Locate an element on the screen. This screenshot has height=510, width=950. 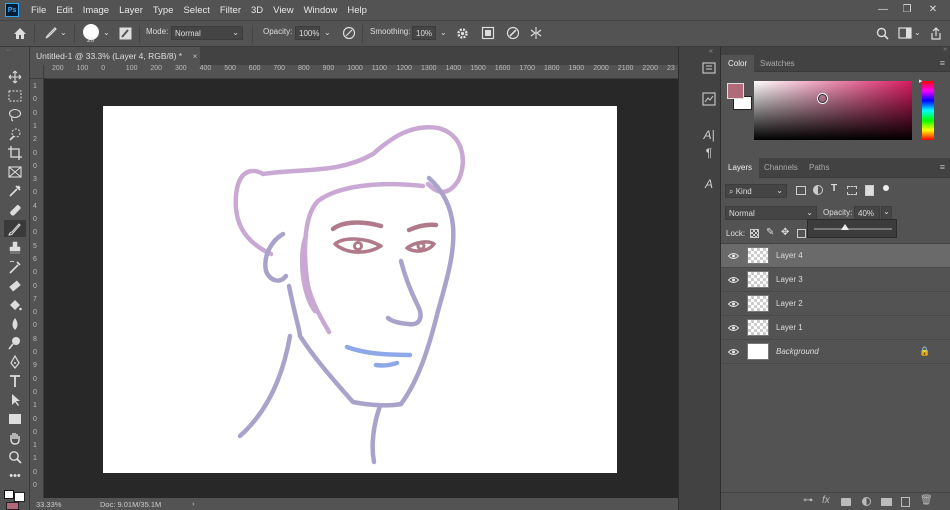
tab-channels: Channels is located at coordinates (781, 168).